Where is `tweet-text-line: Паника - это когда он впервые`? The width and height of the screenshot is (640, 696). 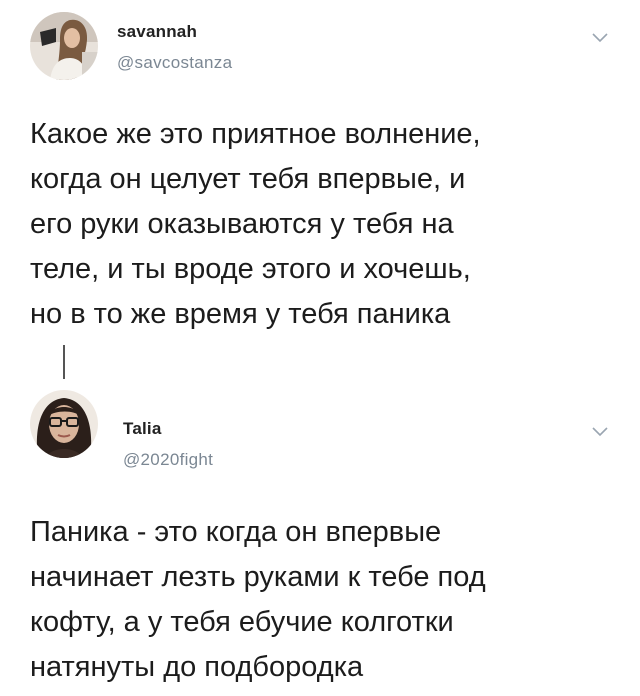
tweet-text-line: Паника - это когда он впервые is located at coordinates (236, 532).